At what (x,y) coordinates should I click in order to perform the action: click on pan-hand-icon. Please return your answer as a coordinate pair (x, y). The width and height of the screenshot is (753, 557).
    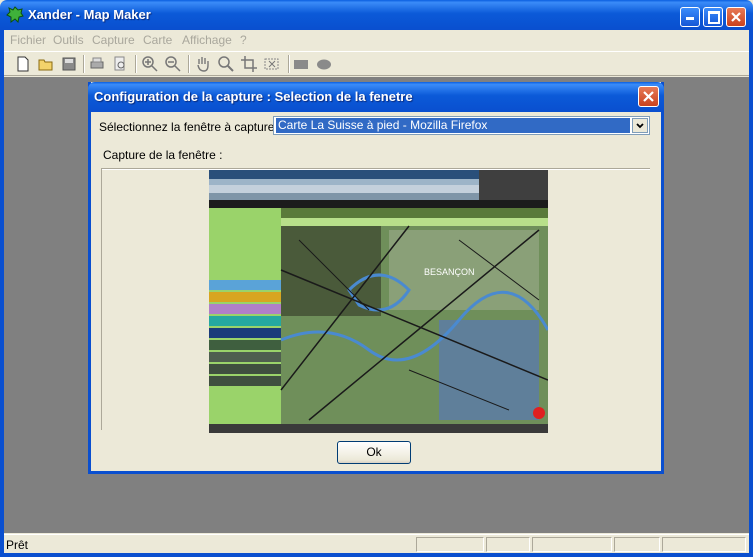
    Looking at the image, I should click on (203, 64).